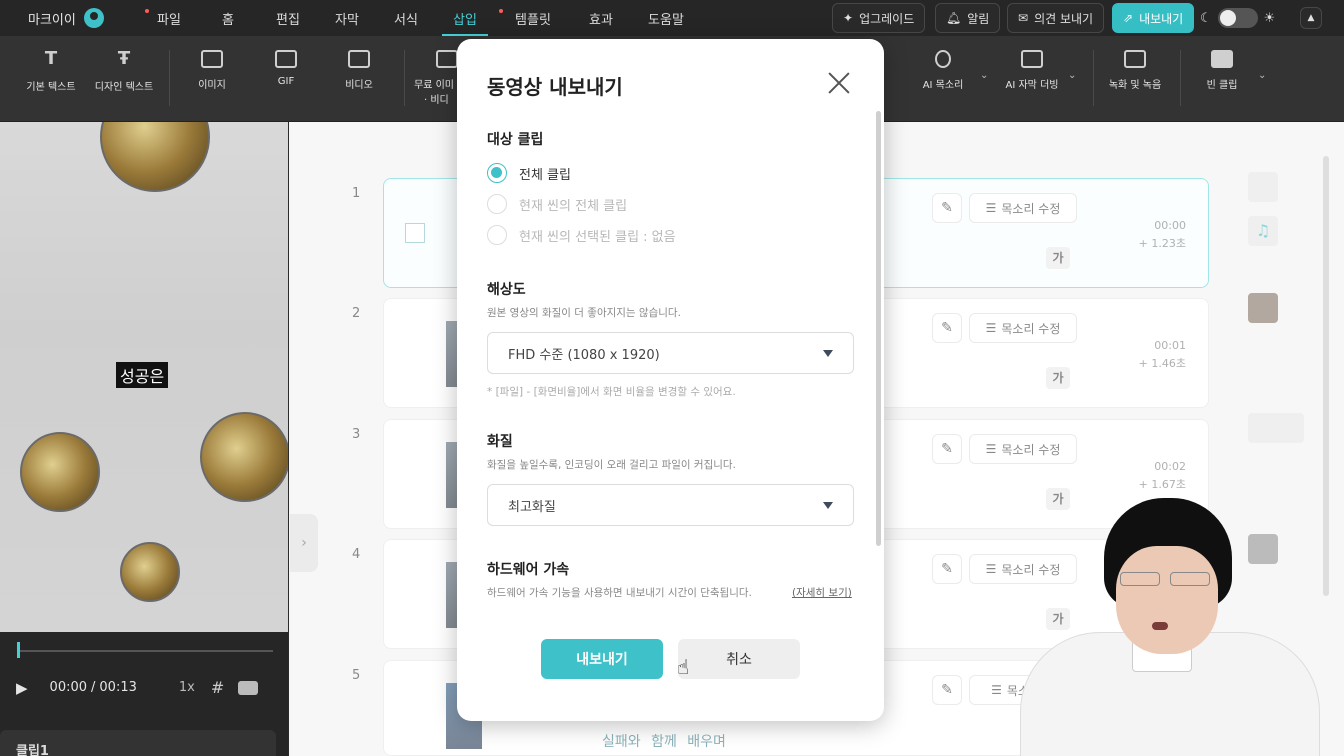  Describe the element at coordinates (212, 70) in the screenshot. I see `tool-image: 이미지` at that location.